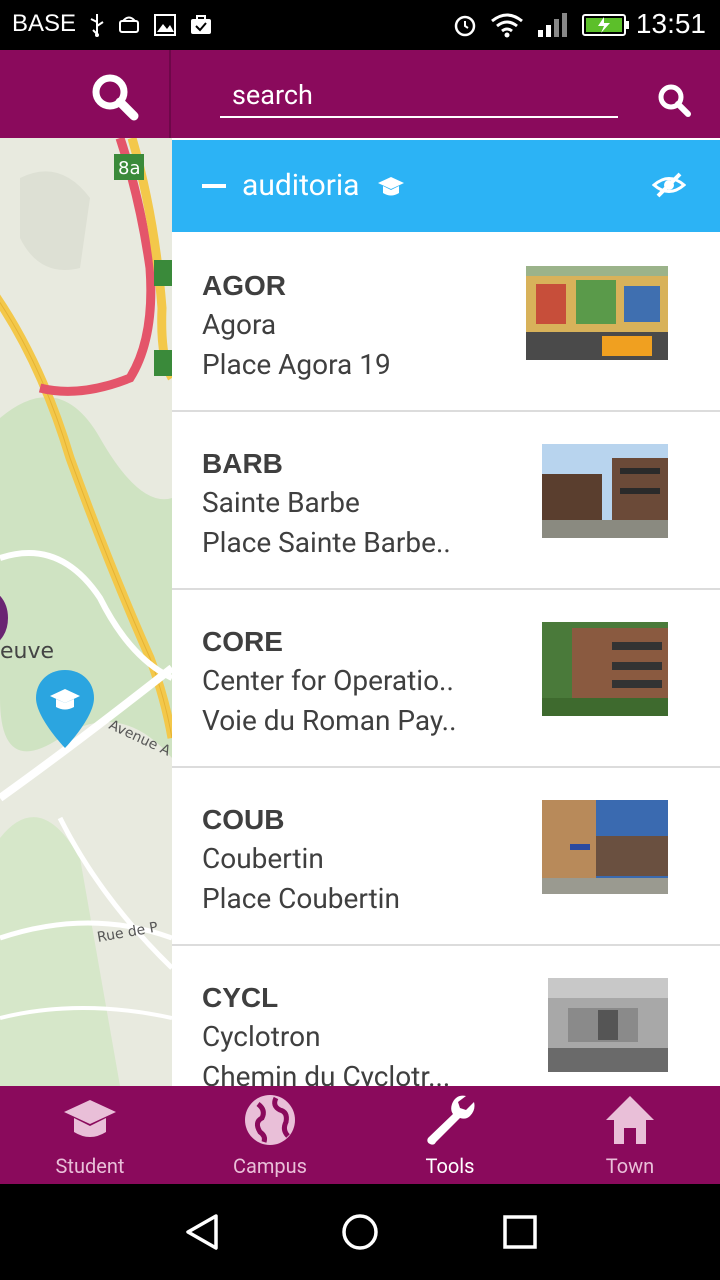 Image resolution: width=720 pixels, height=1280 pixels. What do you see at coordinates (244, 285) in the screenshot?
I see `building-code: AGOR` at bounding box center [244, 285].